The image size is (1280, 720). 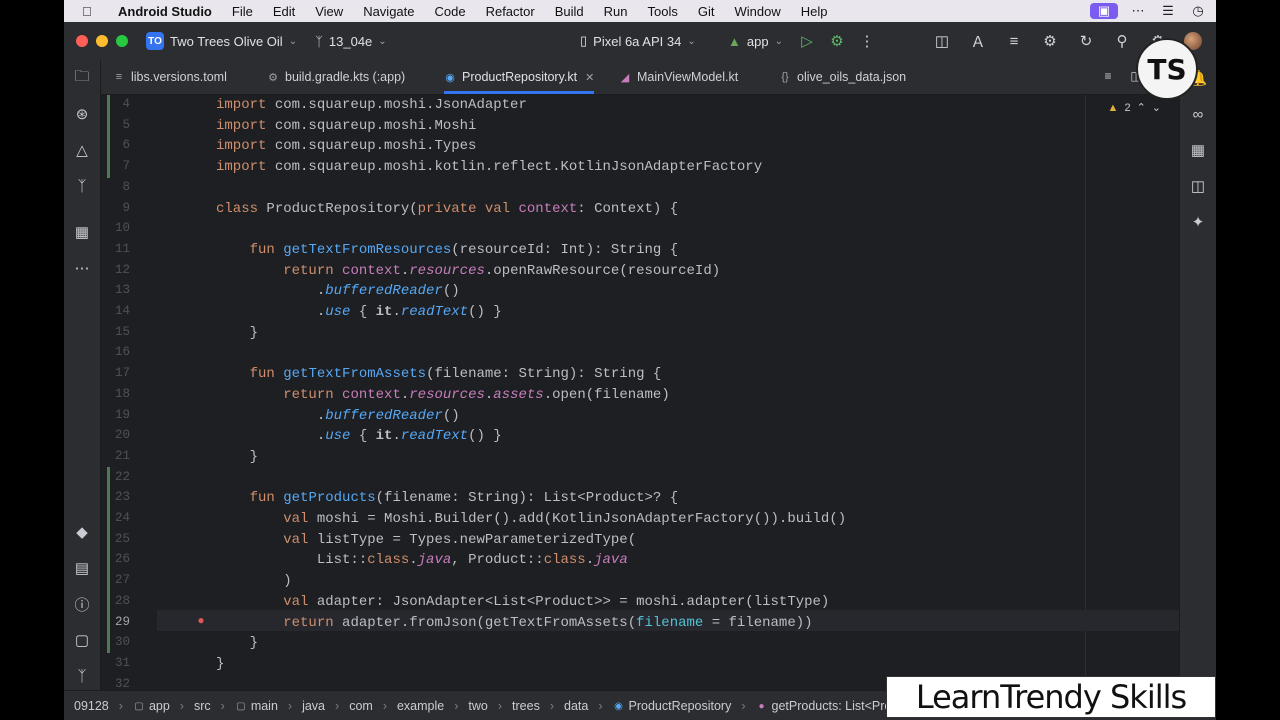 What do you see at coordinates (1198, 186) in the screenshot?
I see `running-devices-icon: ◫` at bounding box center [1198, 186].